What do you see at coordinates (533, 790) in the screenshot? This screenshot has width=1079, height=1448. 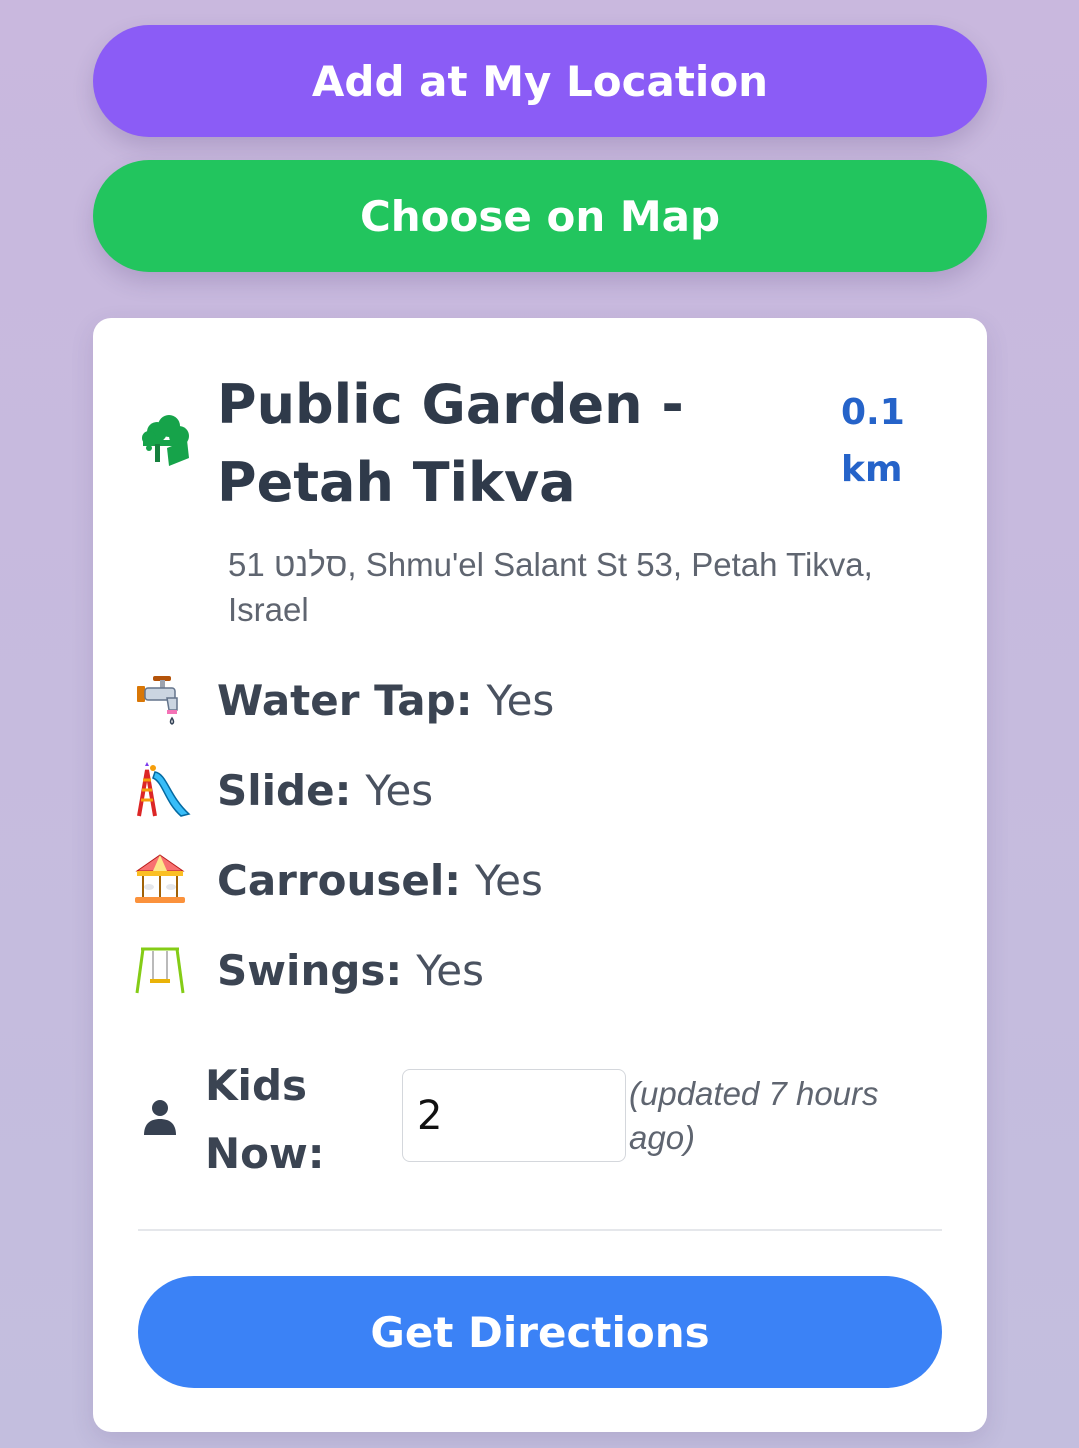 I see `feature-slide: Slide: Yes` at bounding box center [533, 790].